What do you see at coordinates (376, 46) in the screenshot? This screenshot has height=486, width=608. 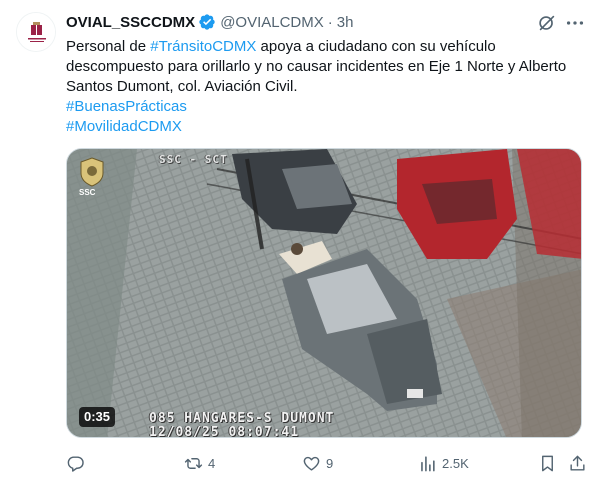 I see `text-segment: apoya a ciudadano con su vehículo` at bounding box center [376, 46].